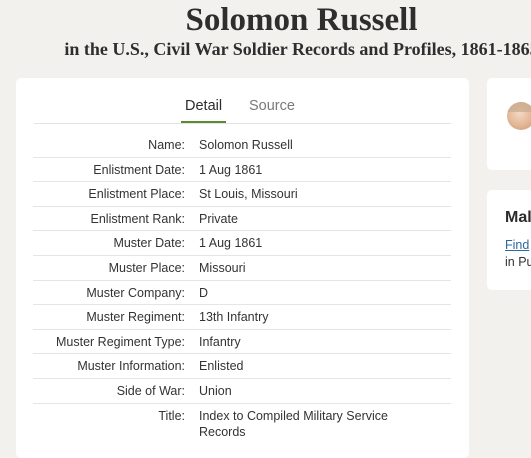  What do you see at coordinates (120, 341) in the screenshot?
I see `field-label: Muster Regiment Type:` at bounding box center [120, 341].